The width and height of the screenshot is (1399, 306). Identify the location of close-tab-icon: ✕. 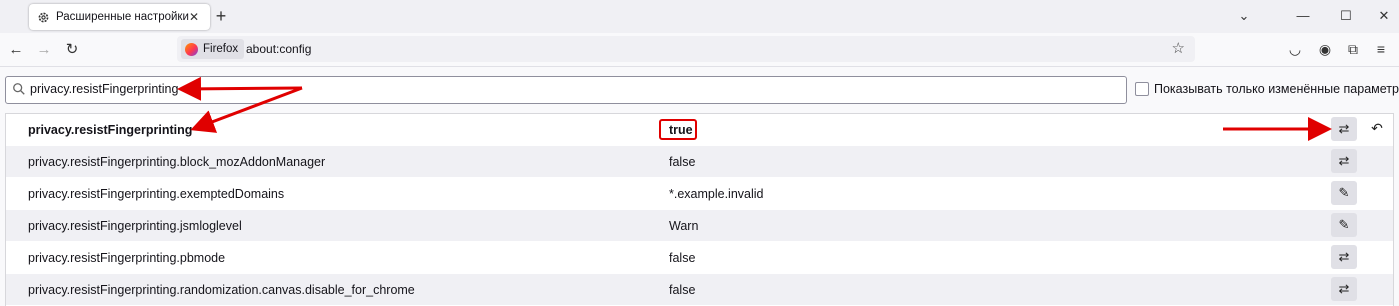
(194, 17).